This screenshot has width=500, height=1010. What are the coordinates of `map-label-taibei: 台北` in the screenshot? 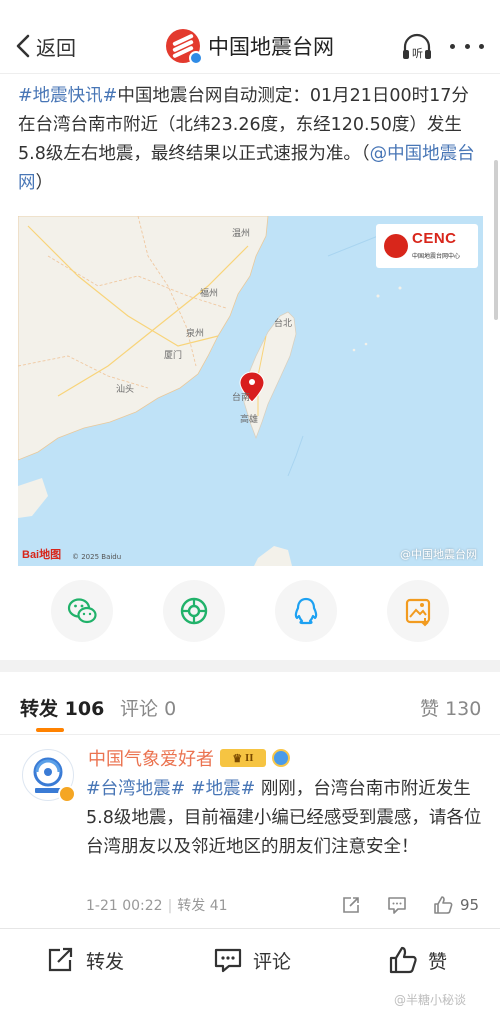 It's located at (283, 324).